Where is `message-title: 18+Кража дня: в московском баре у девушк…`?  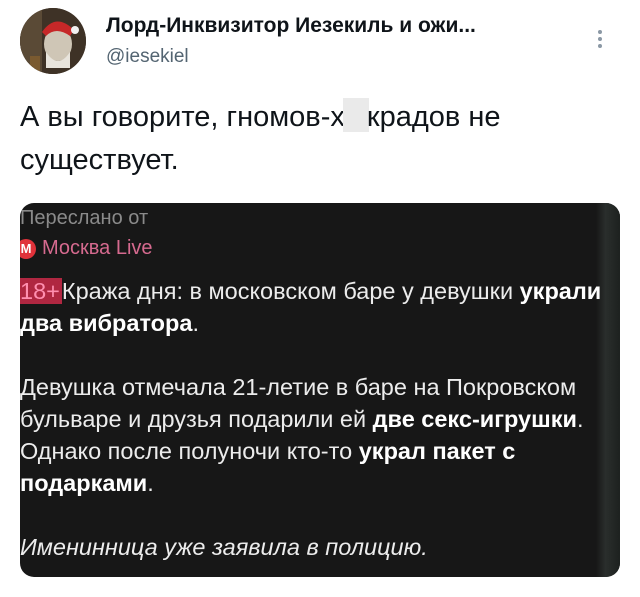
message-title: 18+Кража дня: в московском баре у девушк… is located at coordinates (311, 307).